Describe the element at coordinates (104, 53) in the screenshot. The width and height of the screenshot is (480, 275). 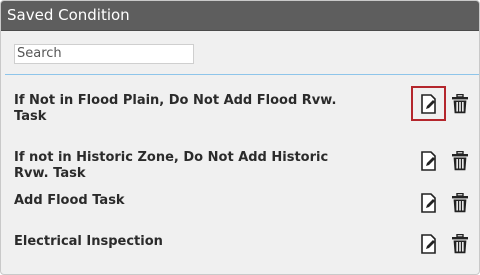
I see `search-input` at that location.